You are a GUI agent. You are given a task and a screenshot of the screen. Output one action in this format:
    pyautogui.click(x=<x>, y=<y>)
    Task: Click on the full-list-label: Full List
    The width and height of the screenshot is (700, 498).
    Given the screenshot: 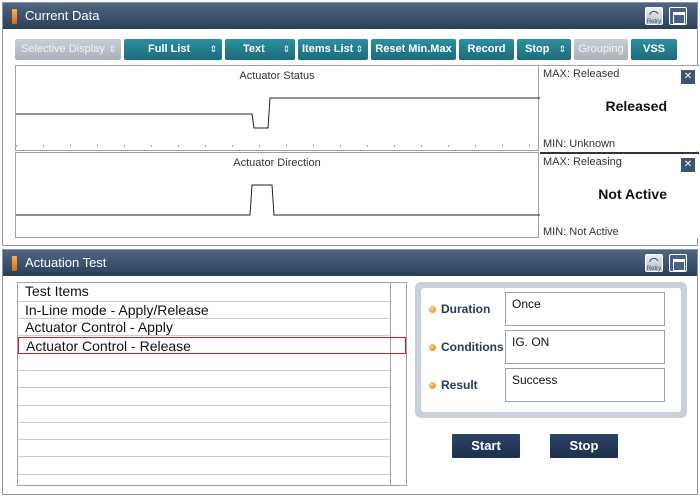 What is the action you would take?
    pyautogui.click(x=169, y=49)
    